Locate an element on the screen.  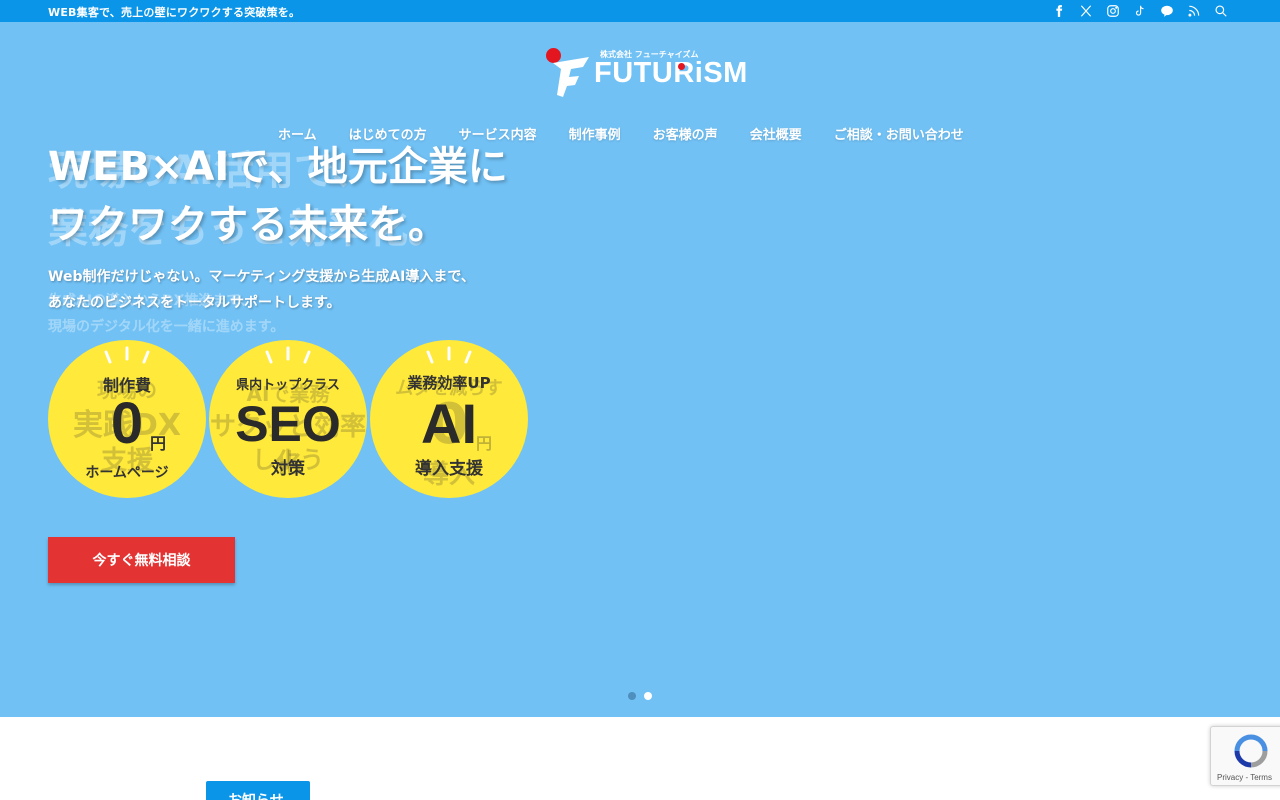
badge-seo: AIで業務 サクッと効率化 しよう 県内トップクラス SEO 対策 is located at coordinates (288, 419).